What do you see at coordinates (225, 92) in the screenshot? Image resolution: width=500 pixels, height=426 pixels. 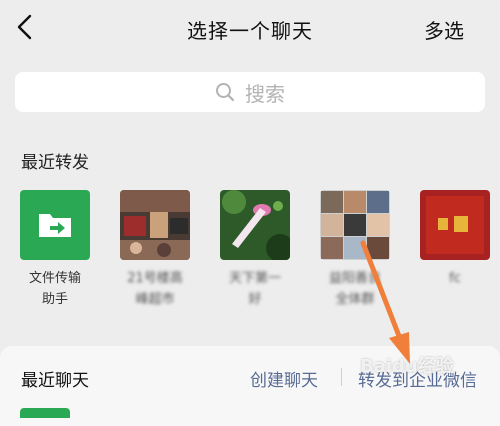 I see `search-icon` at bounding box center [225, 92].